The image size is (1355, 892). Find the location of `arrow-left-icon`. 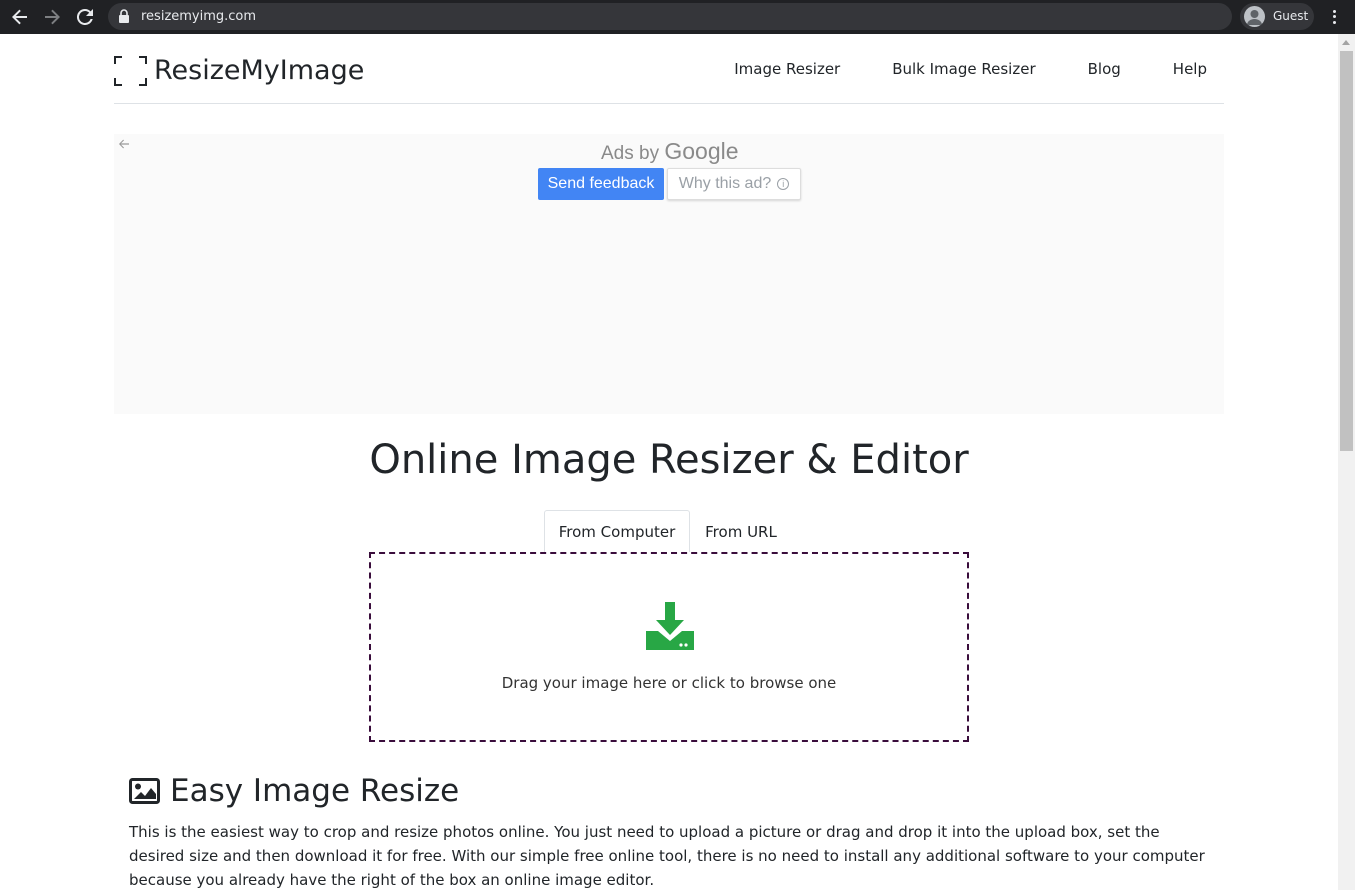

arrow-left-icon is located at coordinates (19, 17).